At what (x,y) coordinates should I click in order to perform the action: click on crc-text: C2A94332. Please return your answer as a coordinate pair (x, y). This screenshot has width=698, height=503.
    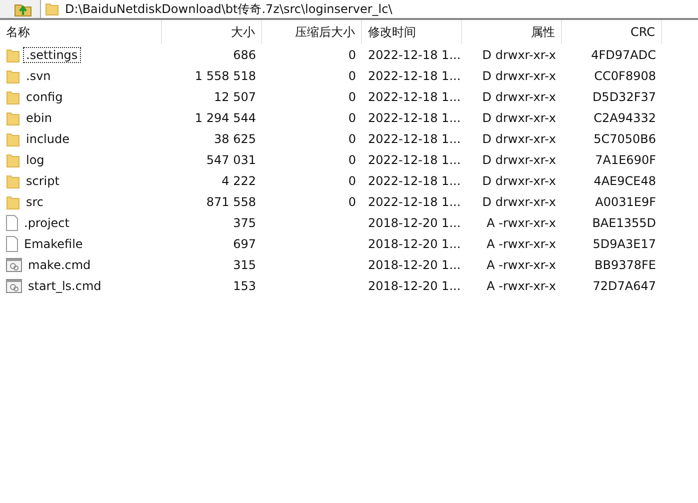
    Looking at the image, I should click on (625, 117).